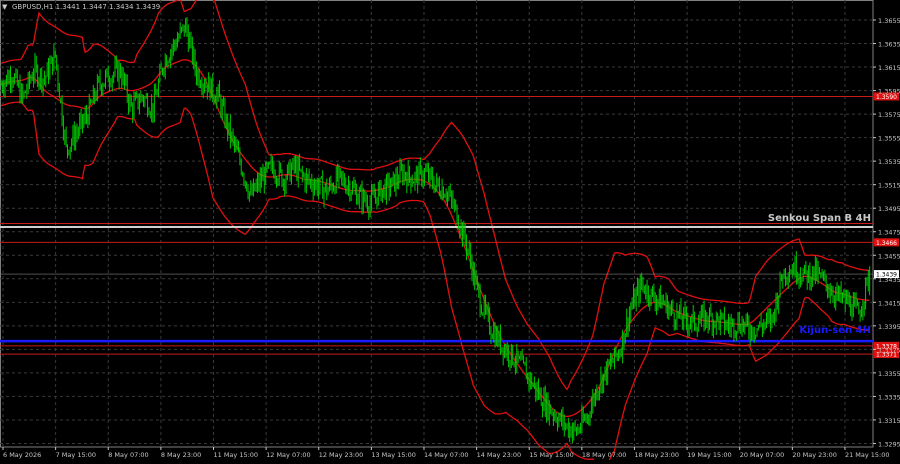 The image size is (900, 464). Describe the element at coordinates (889, 92) in the screenshot. I see `y-tick-label: 1.3595` at that location.